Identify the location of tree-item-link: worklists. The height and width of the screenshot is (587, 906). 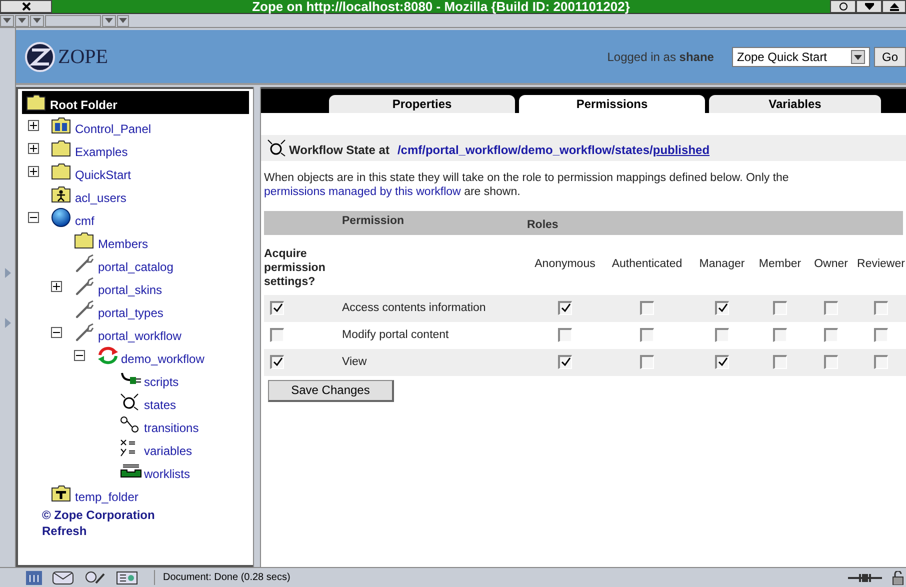
(167, 471).